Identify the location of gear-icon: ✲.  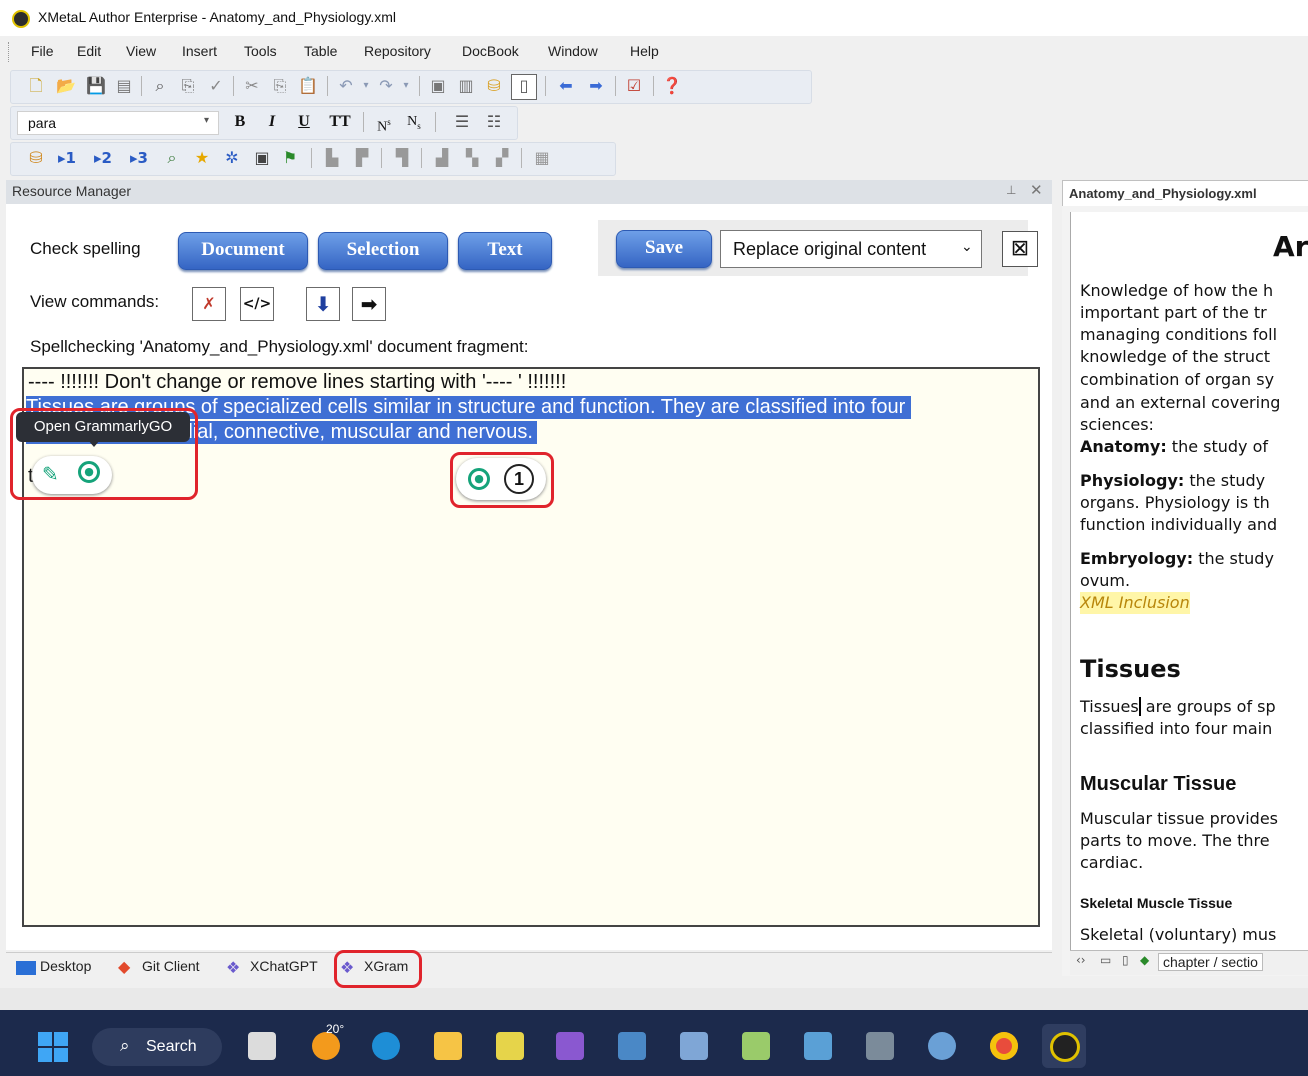
(232, 158).